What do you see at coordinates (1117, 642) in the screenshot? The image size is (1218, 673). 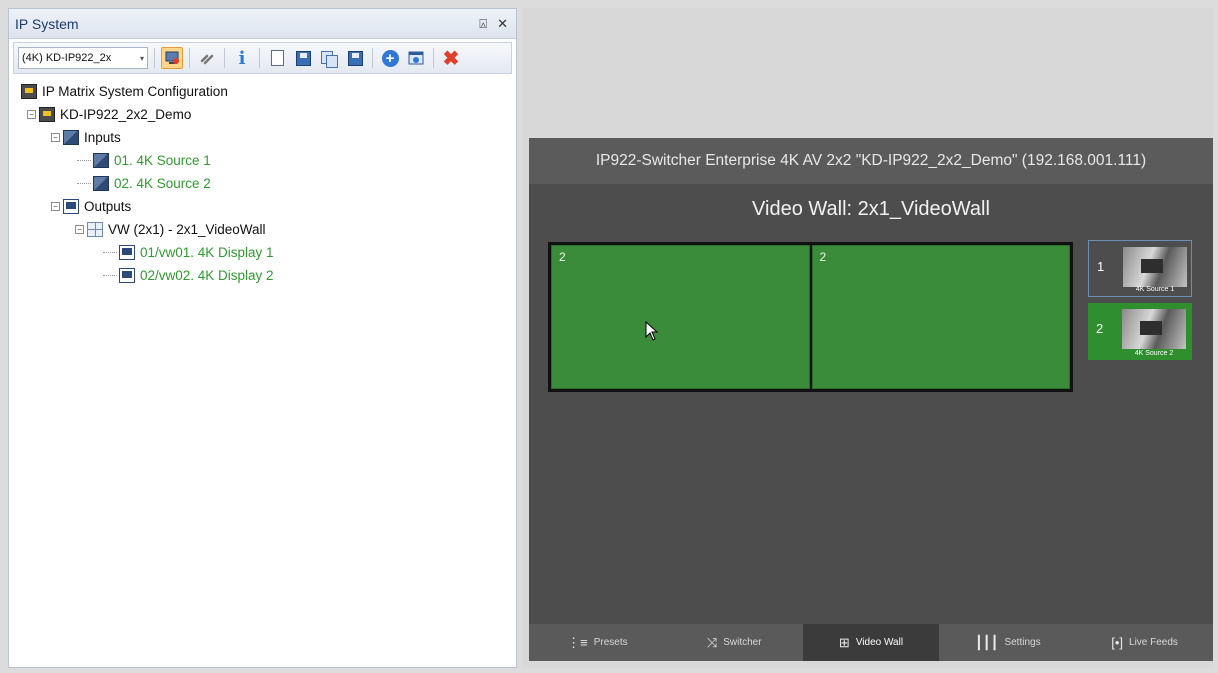 I see `live-feeds-icon: [•]` at bounding box center [1117, 642].